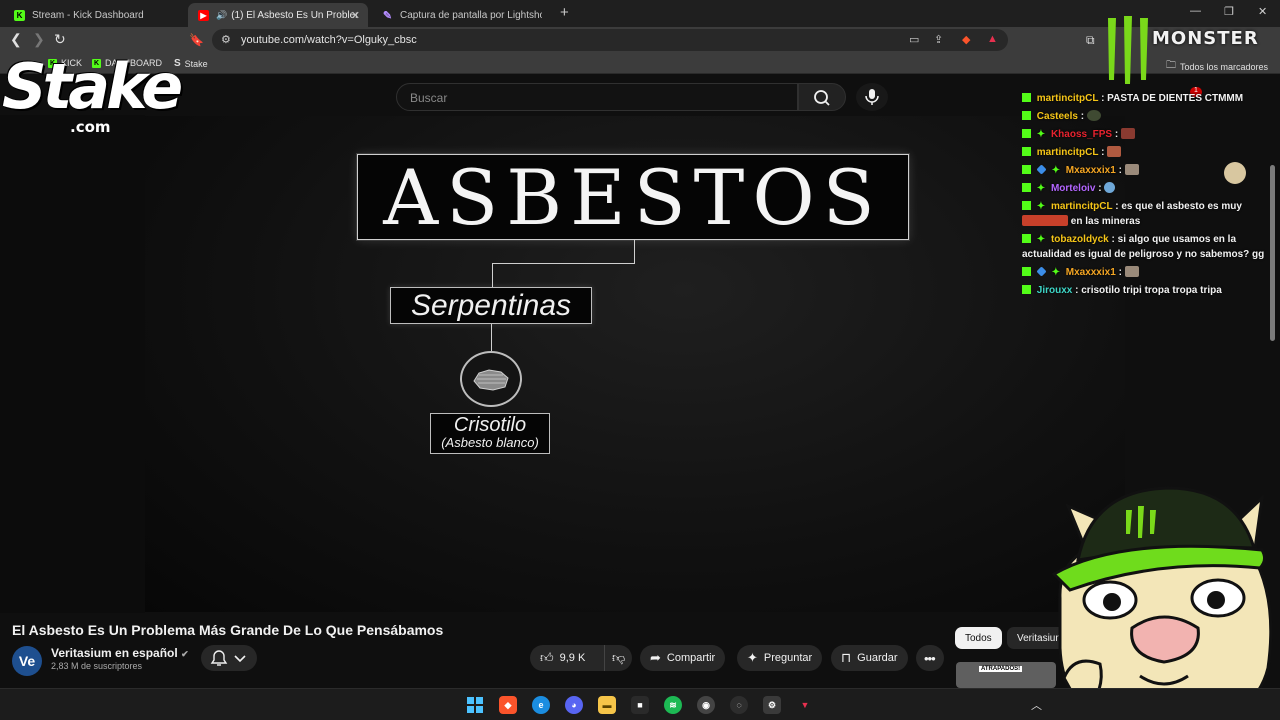 This screenshot has height=720, width=1280. I want to click on channel-avatar: Ve, so click(27, 661).